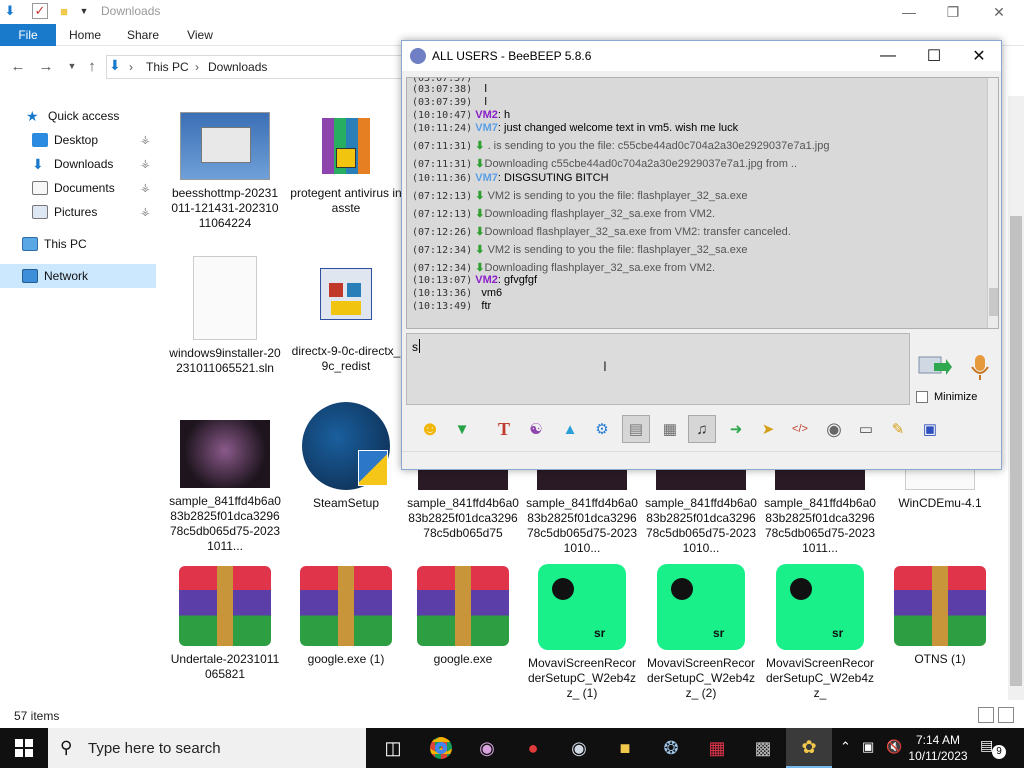  Describe the element at coordinates (658, 369) in the screenshot. I see `message-input: s I` at that location.